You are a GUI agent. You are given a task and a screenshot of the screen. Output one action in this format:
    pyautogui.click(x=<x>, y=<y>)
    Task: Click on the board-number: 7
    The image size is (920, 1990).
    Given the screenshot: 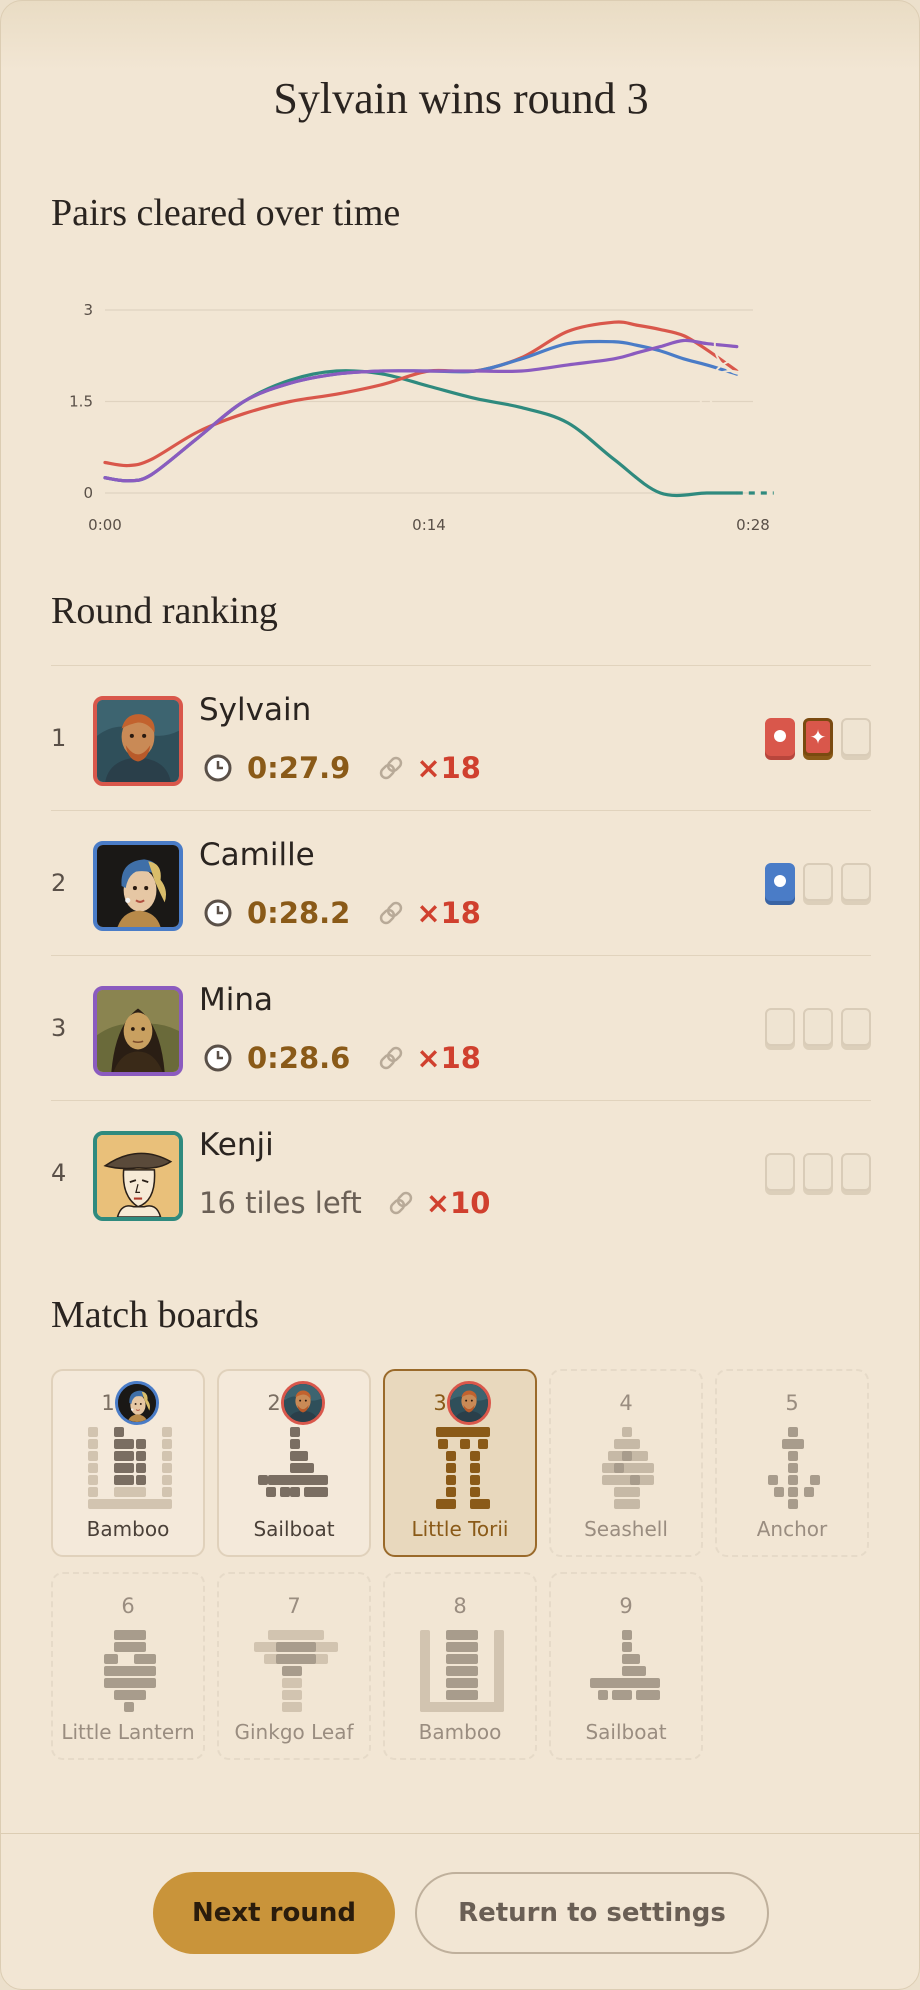 What is the action you would take?
    pyautogui.click(x=294, y=1606)
    